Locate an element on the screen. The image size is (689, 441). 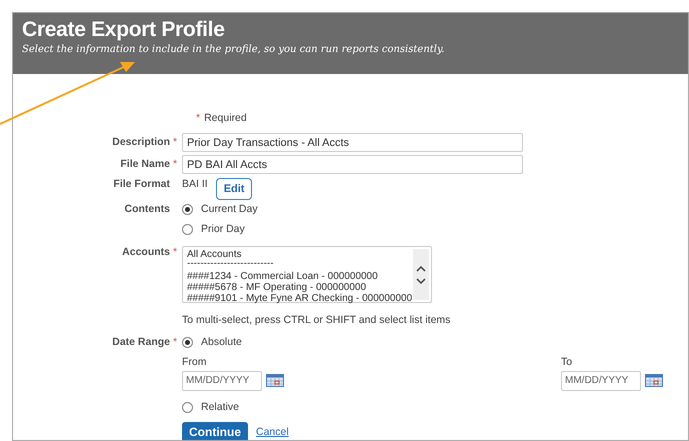
accounts-listbox: All Accounts -------------------------- ####1234 - Commercial Loan - 000000000 #####5678 - MF Operating - 000000000 #####9101 - Myte Fyne AR Checking - 000000000 is located at coordinates (307, 275).